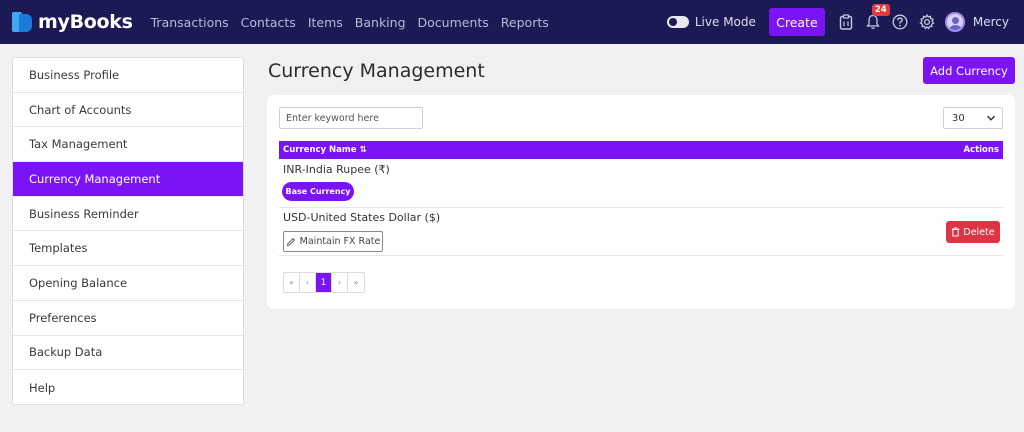 Image resolution: width=1024 pixels, height=432 pixels. Describe the element at coordinates (340, 282) in the screenshot. I see `page-next: ›` at that location.